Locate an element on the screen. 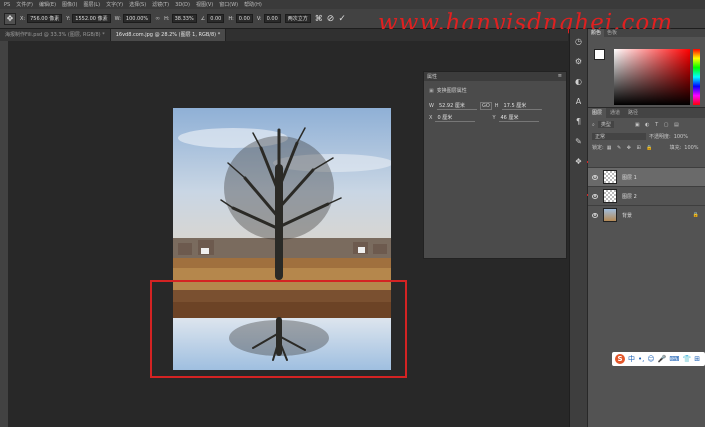 The height and width of the screenshot is (427, 705). y-label: Y: is located at coordinates (68, 18).